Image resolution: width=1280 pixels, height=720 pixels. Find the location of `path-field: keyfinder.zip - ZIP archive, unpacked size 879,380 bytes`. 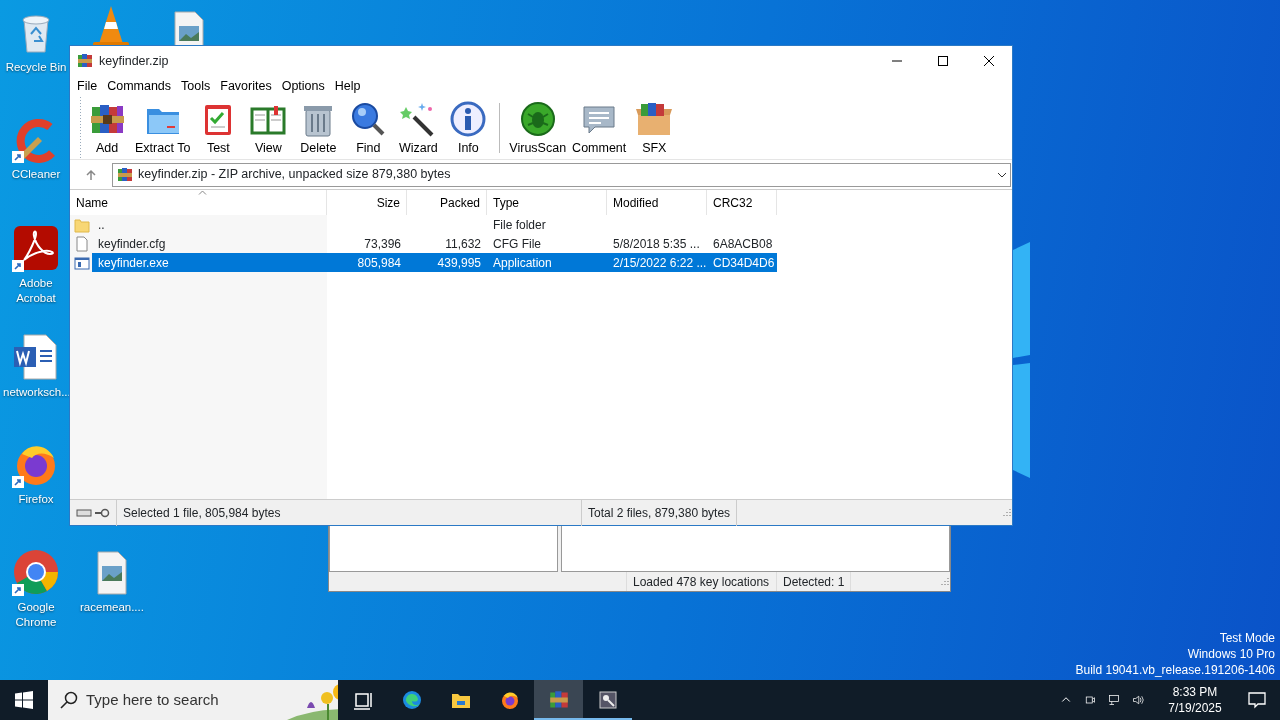

path-field: keyfinder.zip - ZIP archive, unpacked size 879,380 bytes is located at coordinates (561, 174).